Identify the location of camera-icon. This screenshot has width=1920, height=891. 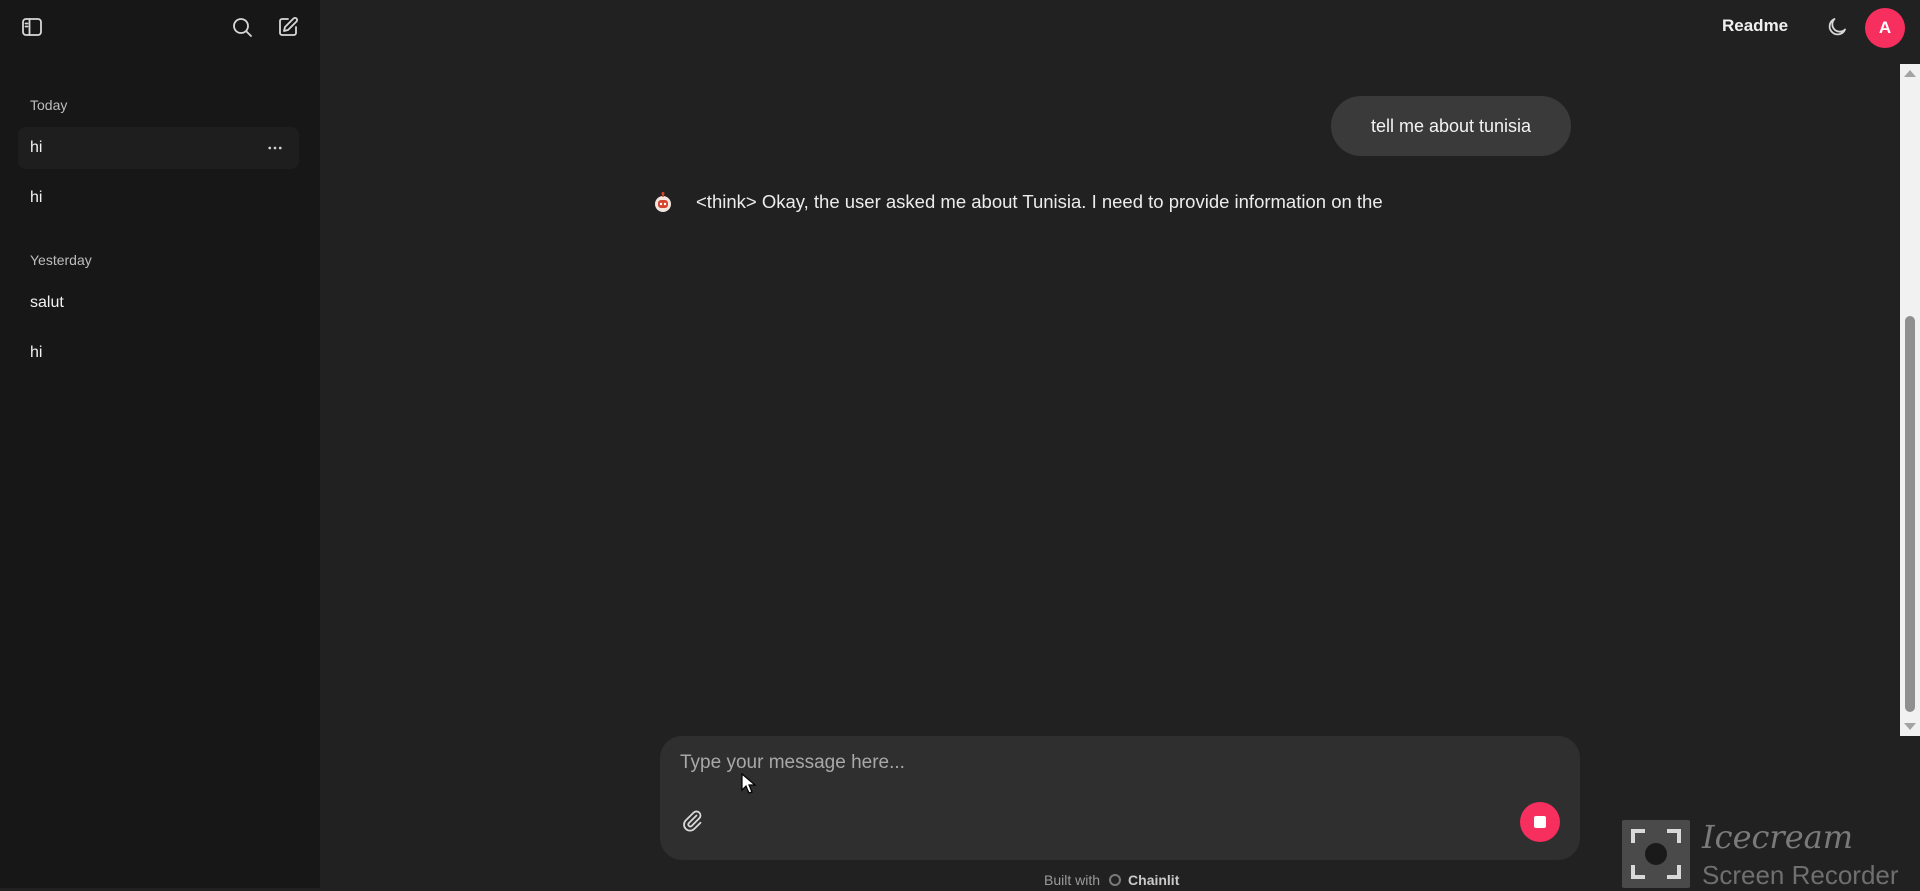
(1656, 854).